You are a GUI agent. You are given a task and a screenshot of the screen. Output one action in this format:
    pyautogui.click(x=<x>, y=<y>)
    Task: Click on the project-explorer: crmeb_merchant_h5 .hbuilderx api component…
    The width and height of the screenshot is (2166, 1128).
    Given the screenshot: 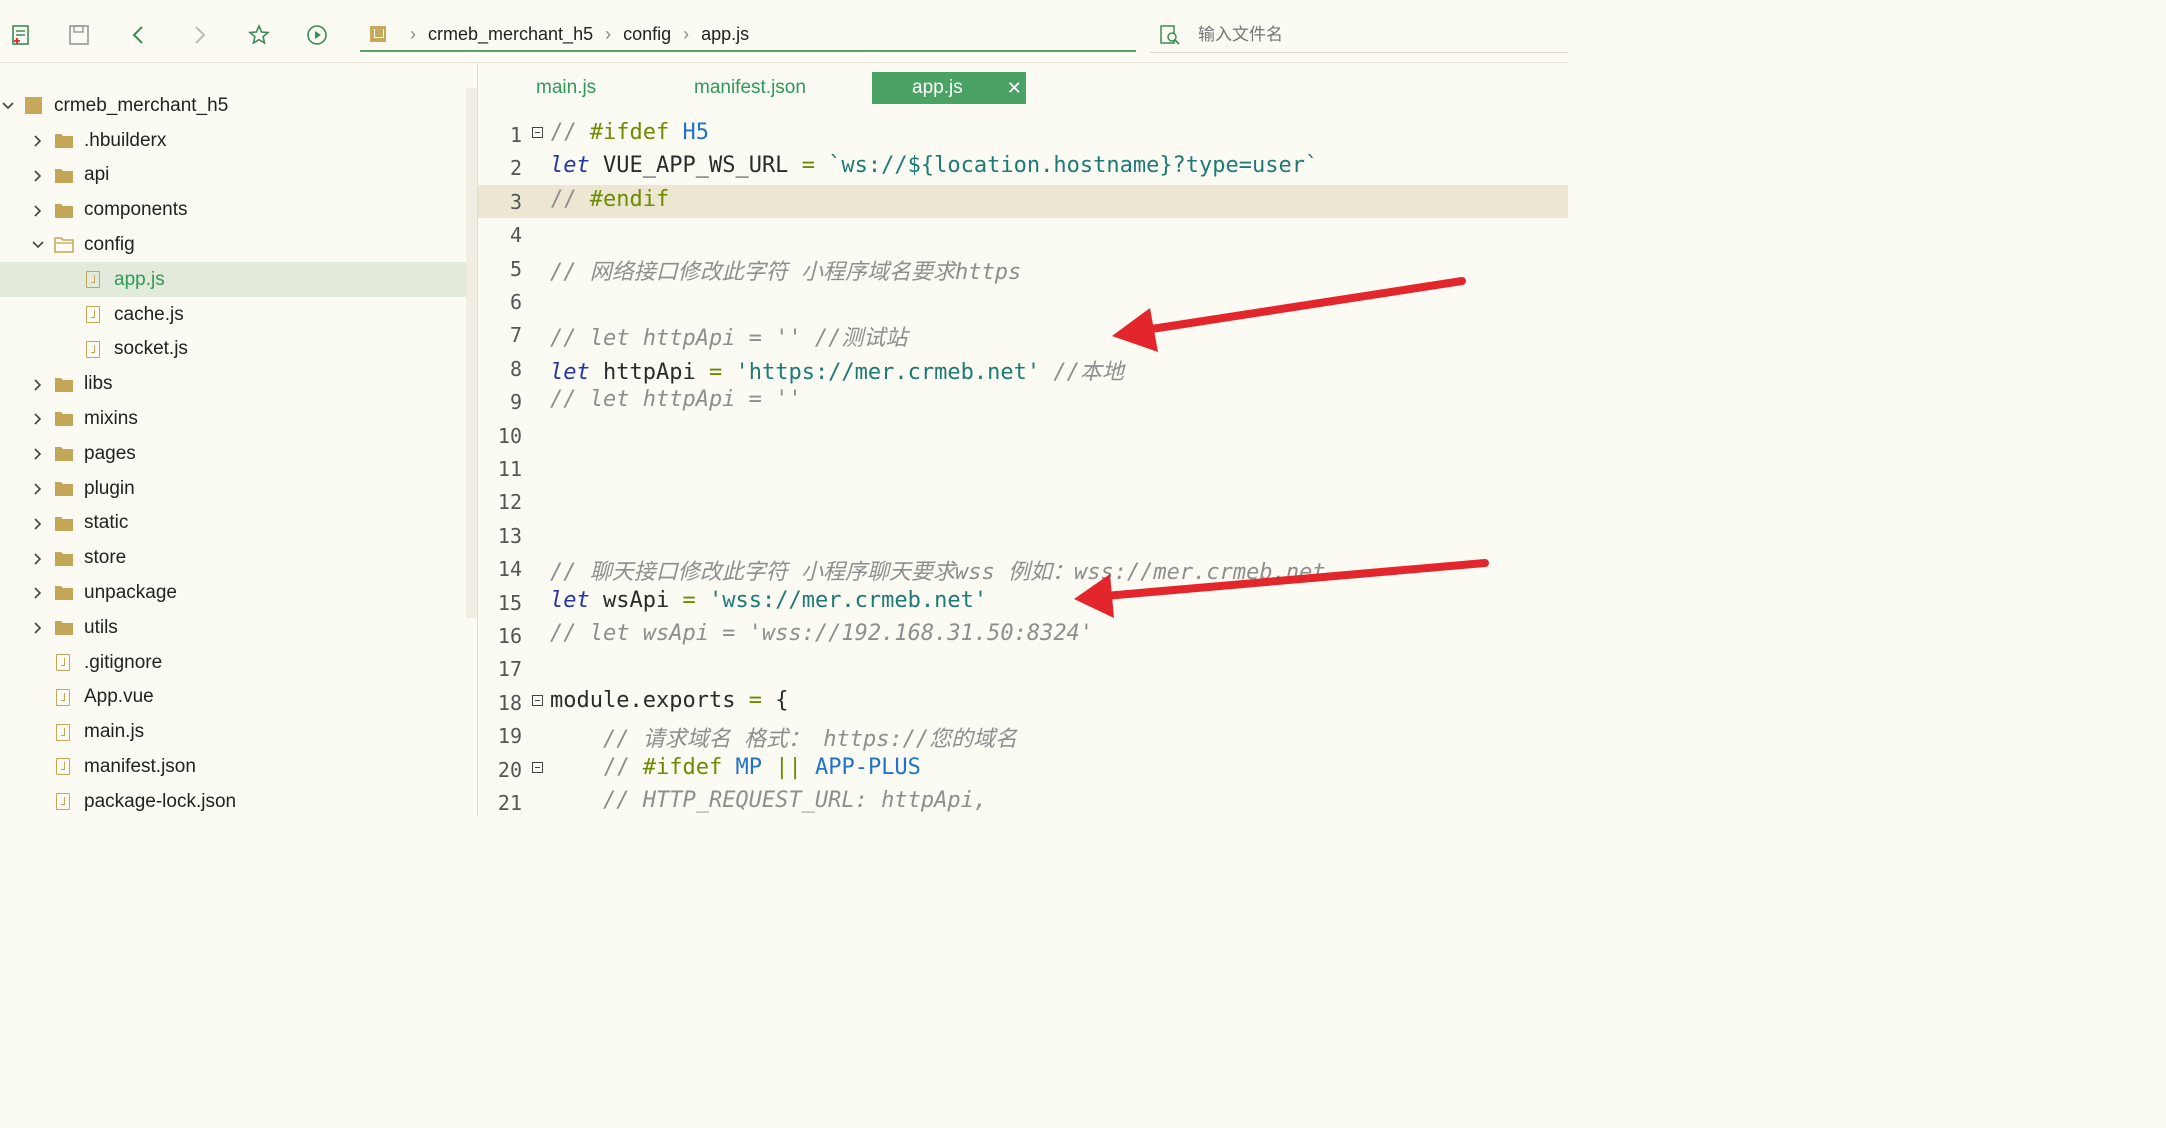 What is the action you would take?
    pyautogui.click(x=233, y=439)
    